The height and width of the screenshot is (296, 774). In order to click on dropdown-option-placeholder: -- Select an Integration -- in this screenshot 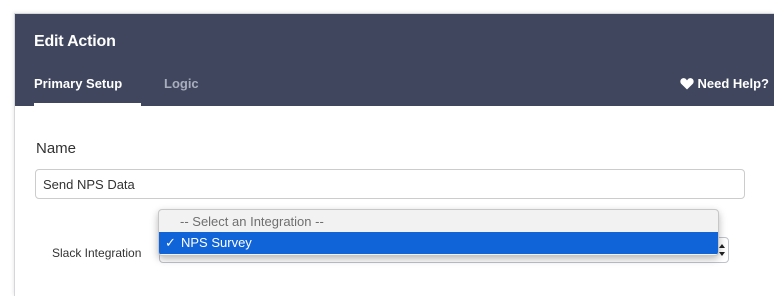, I will do `click(438, 222)`.